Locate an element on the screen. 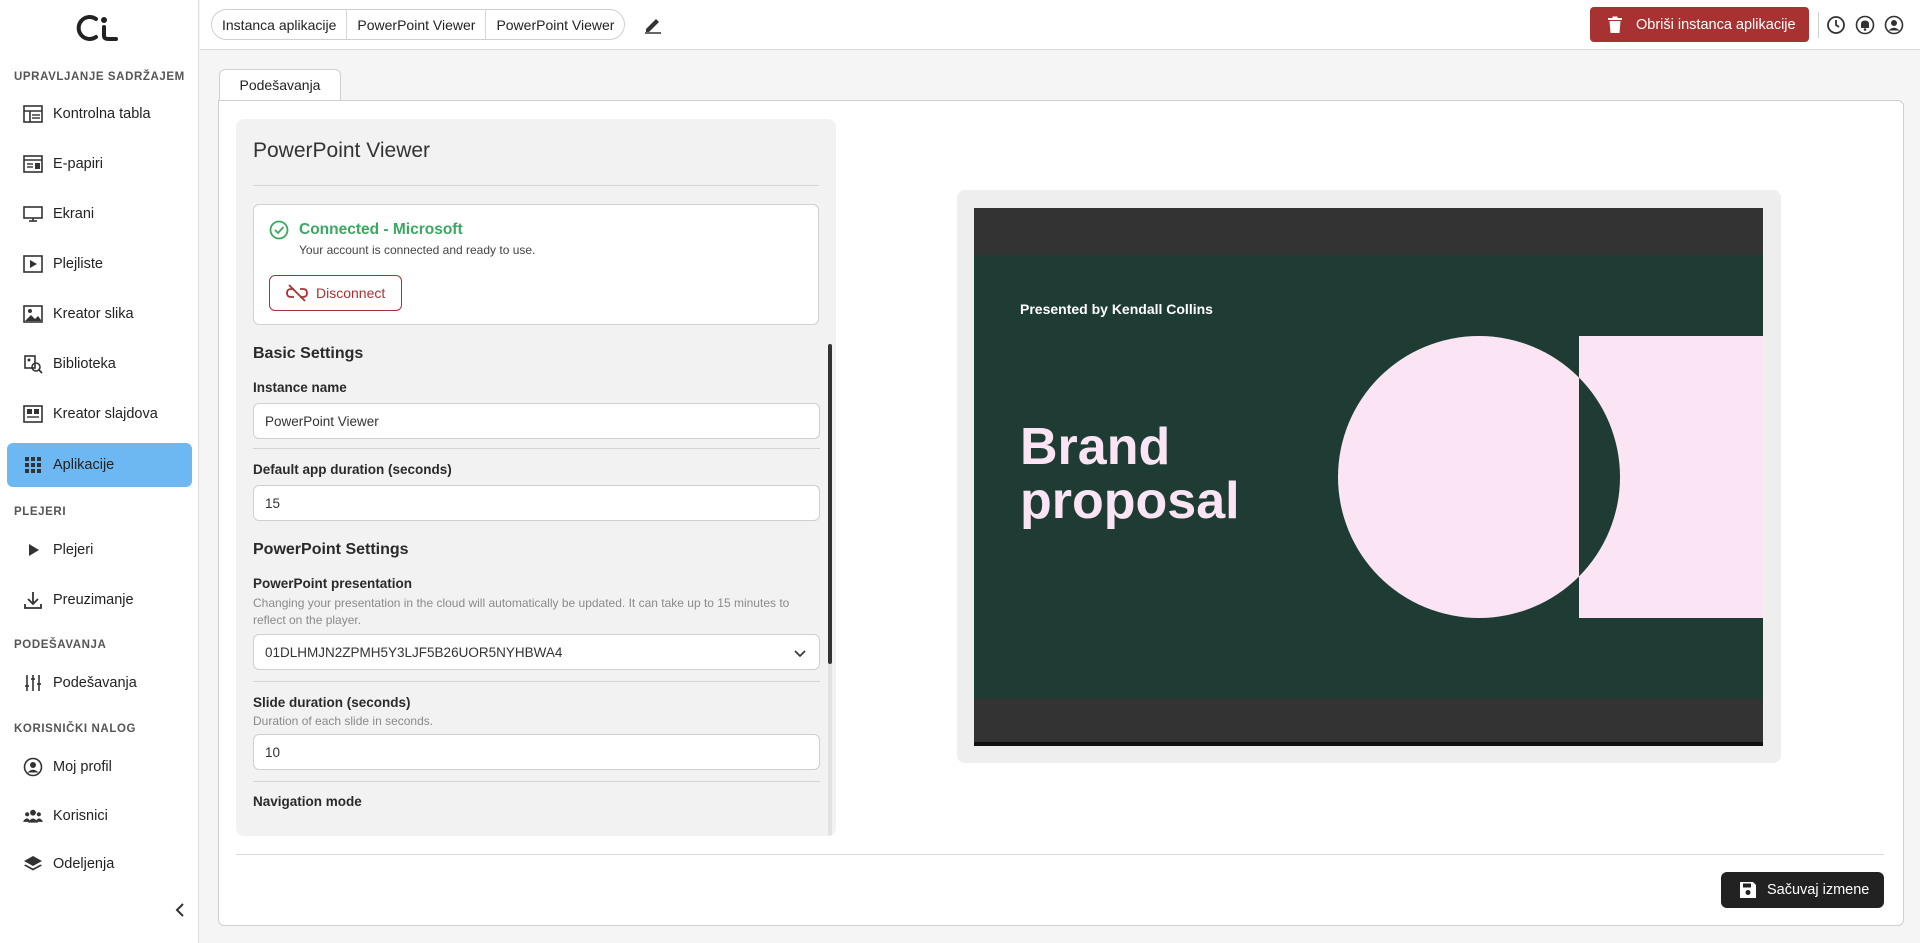 The height and width of the screenshot is (943, 1920). sidebar-item-library: Biblioteka is located at coordinates (99, 364).